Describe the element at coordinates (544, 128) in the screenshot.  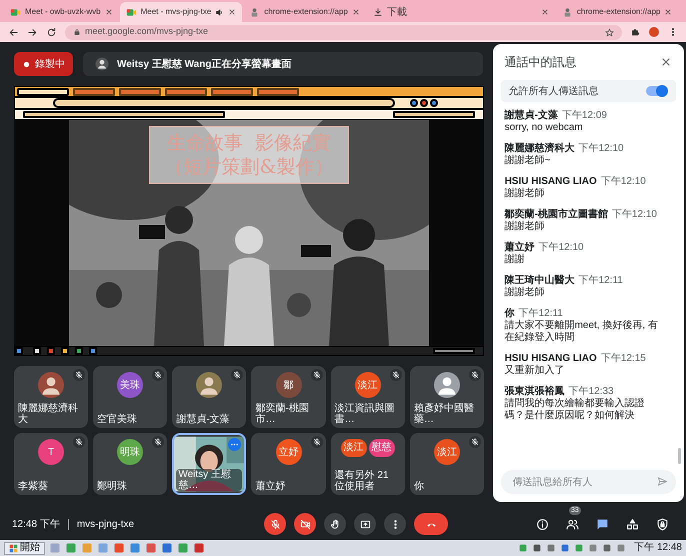
I see `message-text: sorry, no webcam` at that location.